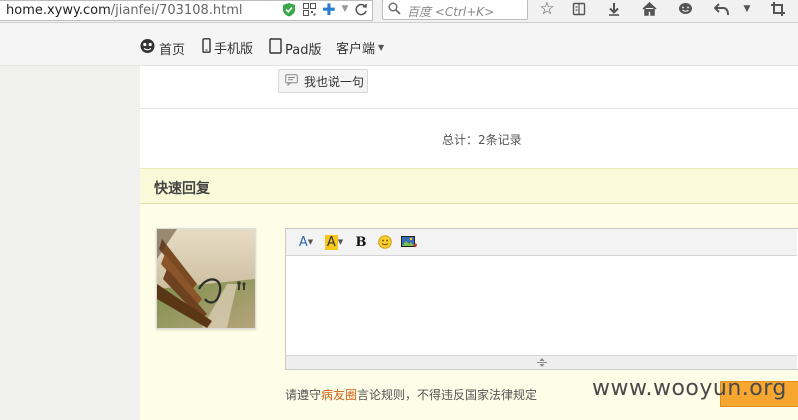 Image resolution: width=798 pixels, height=420 pixels. Describe the element at coordinates (451, 12) in the screenshot. I see `search-placeholder: 百度 <Ctrl+K>` at that location.